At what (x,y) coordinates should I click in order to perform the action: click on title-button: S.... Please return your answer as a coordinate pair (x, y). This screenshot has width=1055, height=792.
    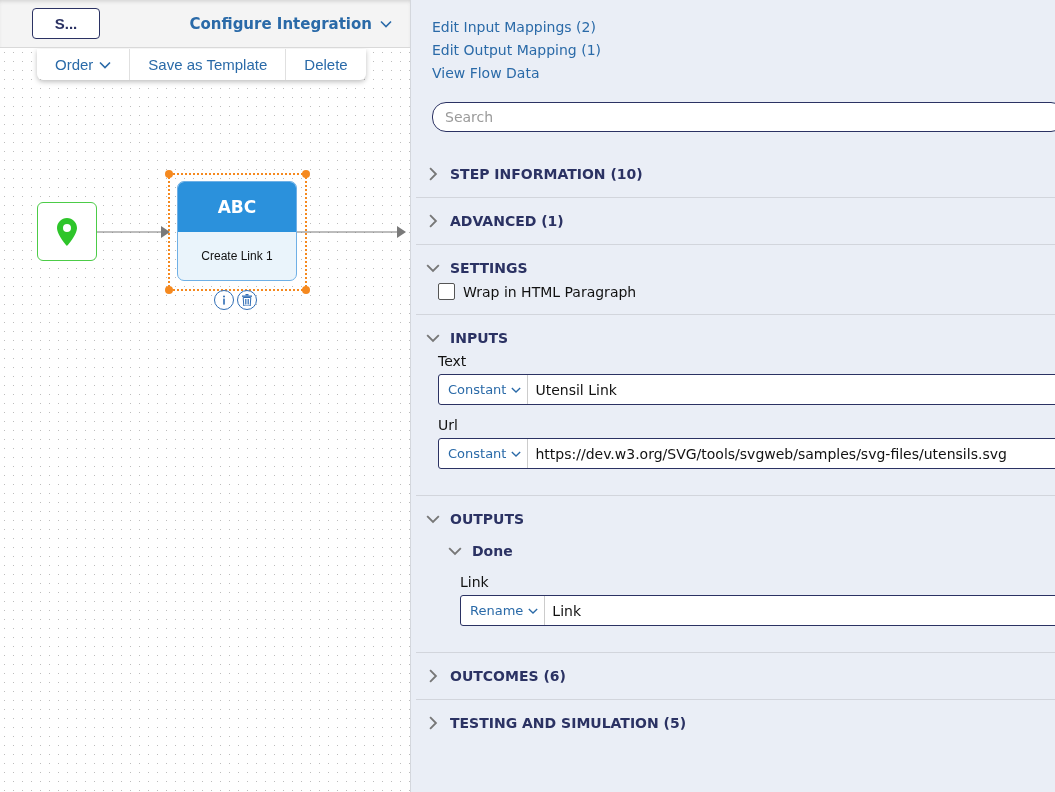
    Looking at the image, I should click on (66, 23).